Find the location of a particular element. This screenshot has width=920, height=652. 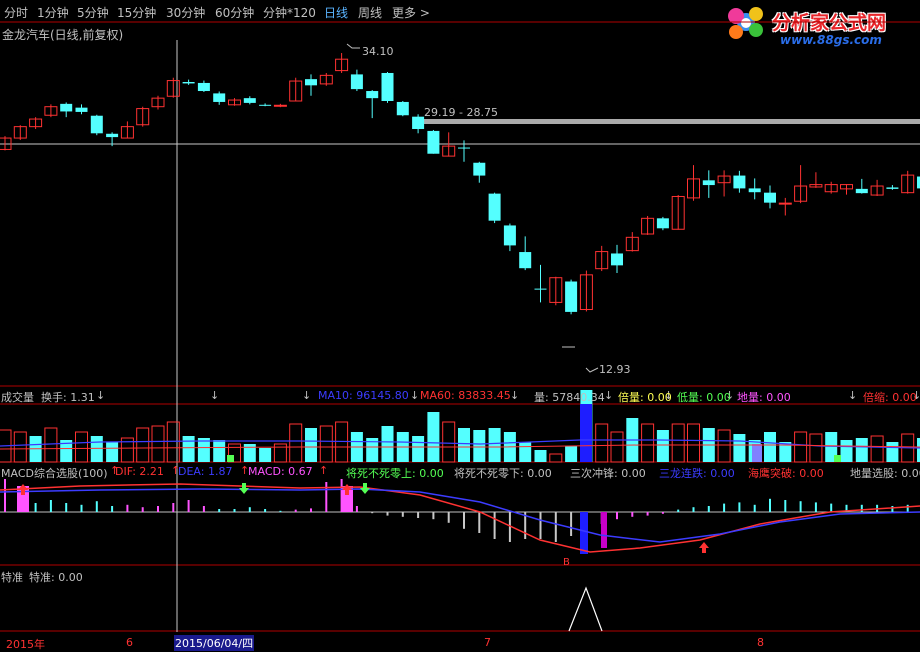

tezhun-value: 特准: 0.00 is located at coordinates (56, 577).